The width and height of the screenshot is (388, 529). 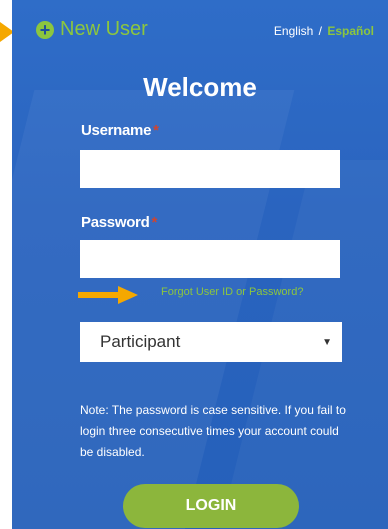 What do you see at coordinates (104, 29) in the screenshot?
I see `new-user-label: New User` at bounding box center [104, 29].